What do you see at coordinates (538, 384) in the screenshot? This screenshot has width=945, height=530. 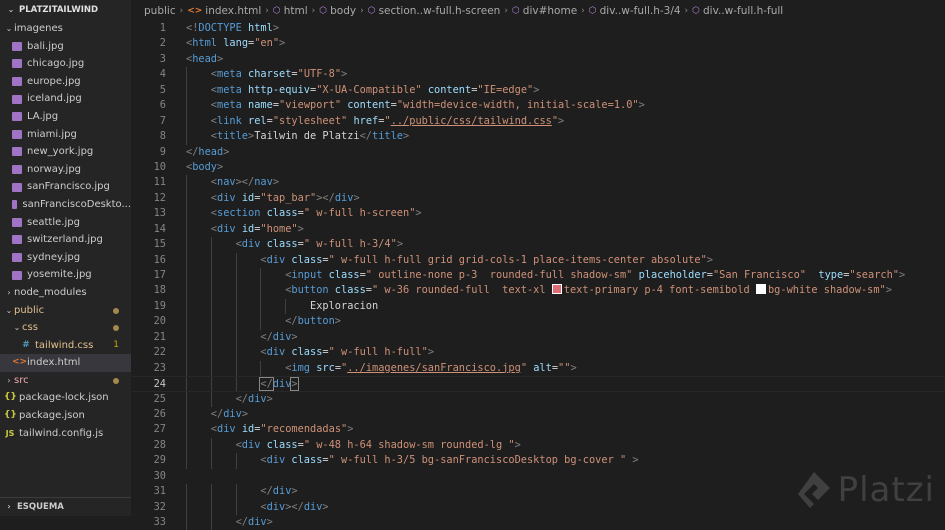 I see `code-line: 24 </div>` at bounding box center [538, 384].